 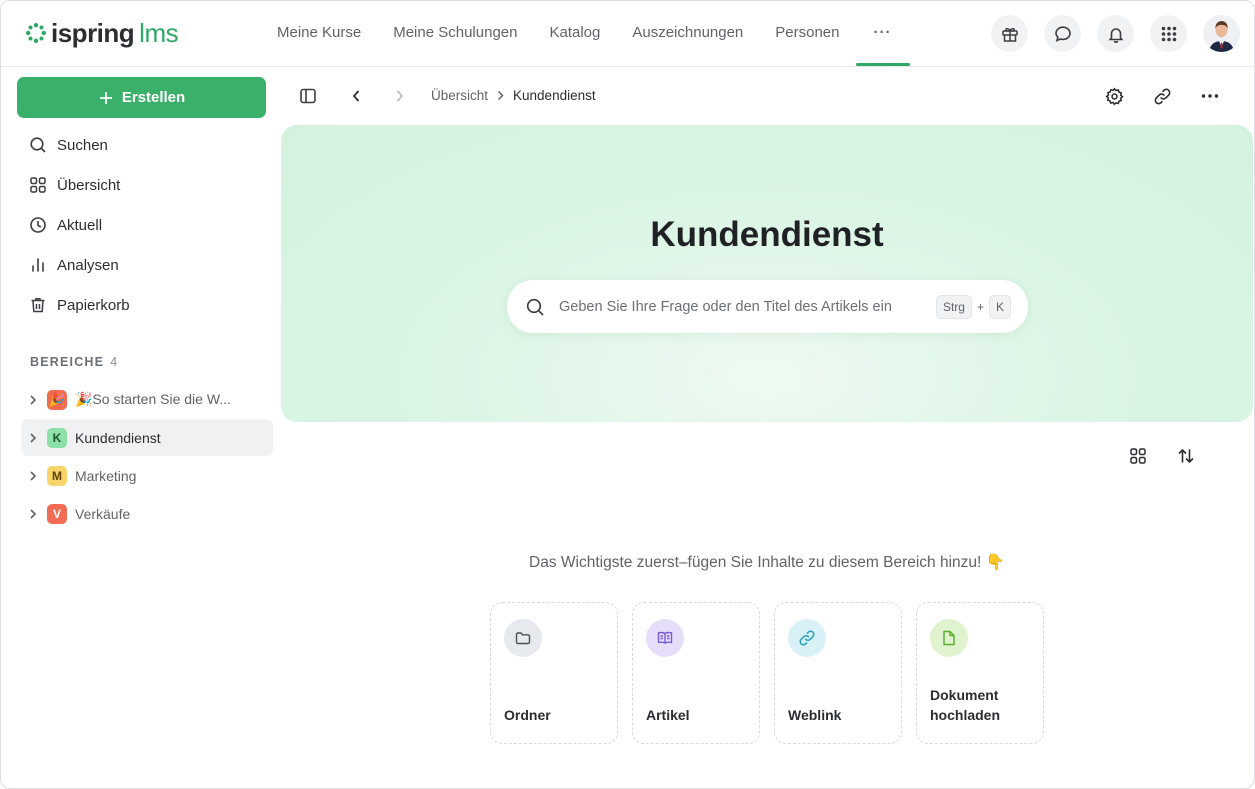 I want to click on space-label: Verkäufe, so click(x=103, y=513).